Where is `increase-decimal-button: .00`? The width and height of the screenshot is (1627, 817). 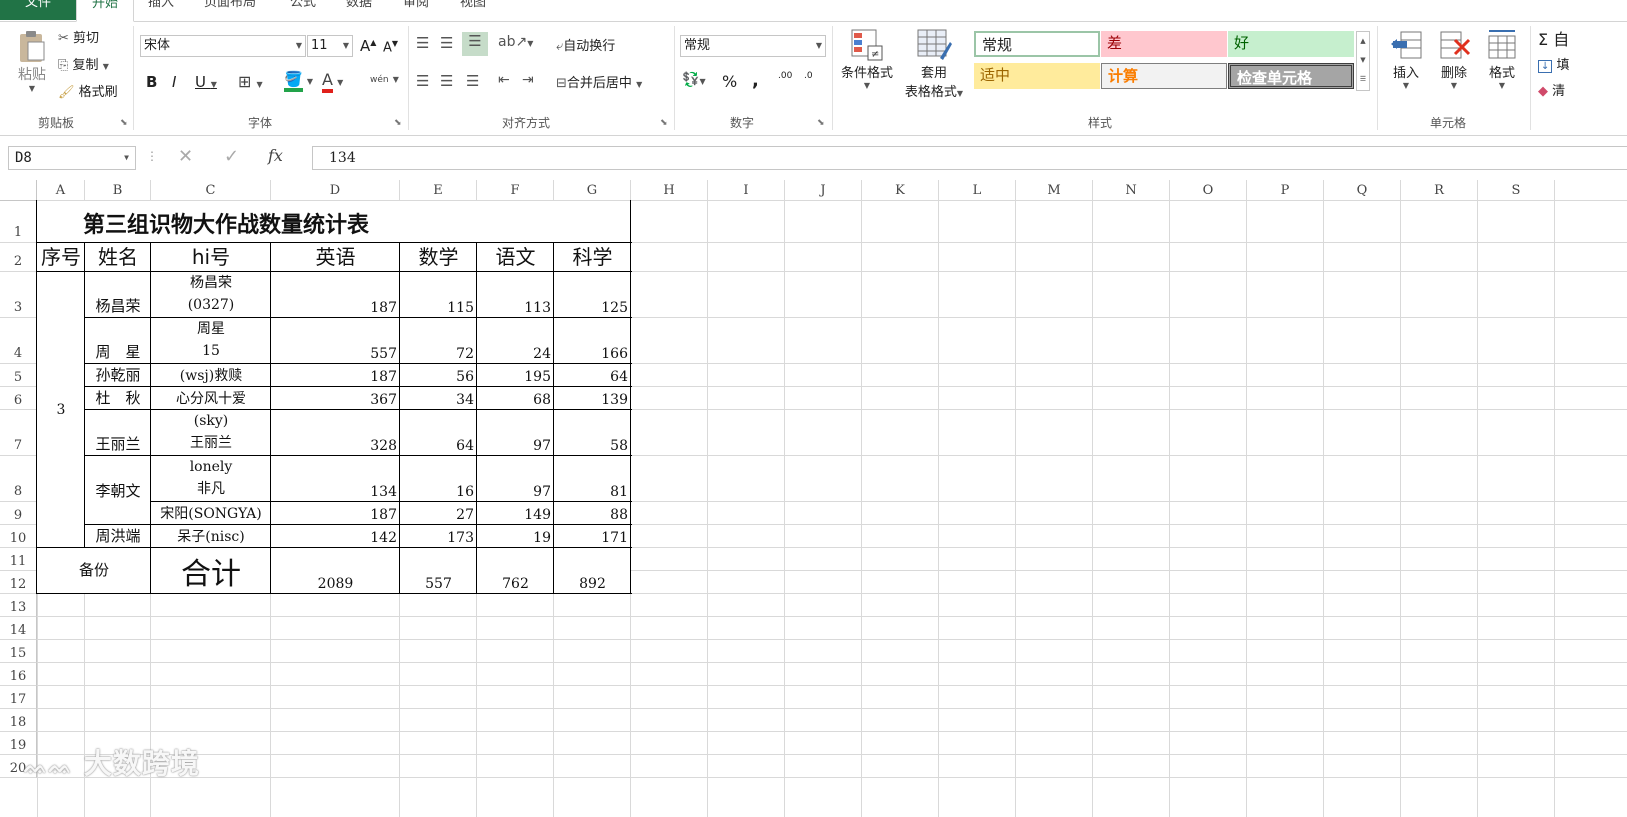 increase-decimal-button: .00 is located at coordinates (785, 76).